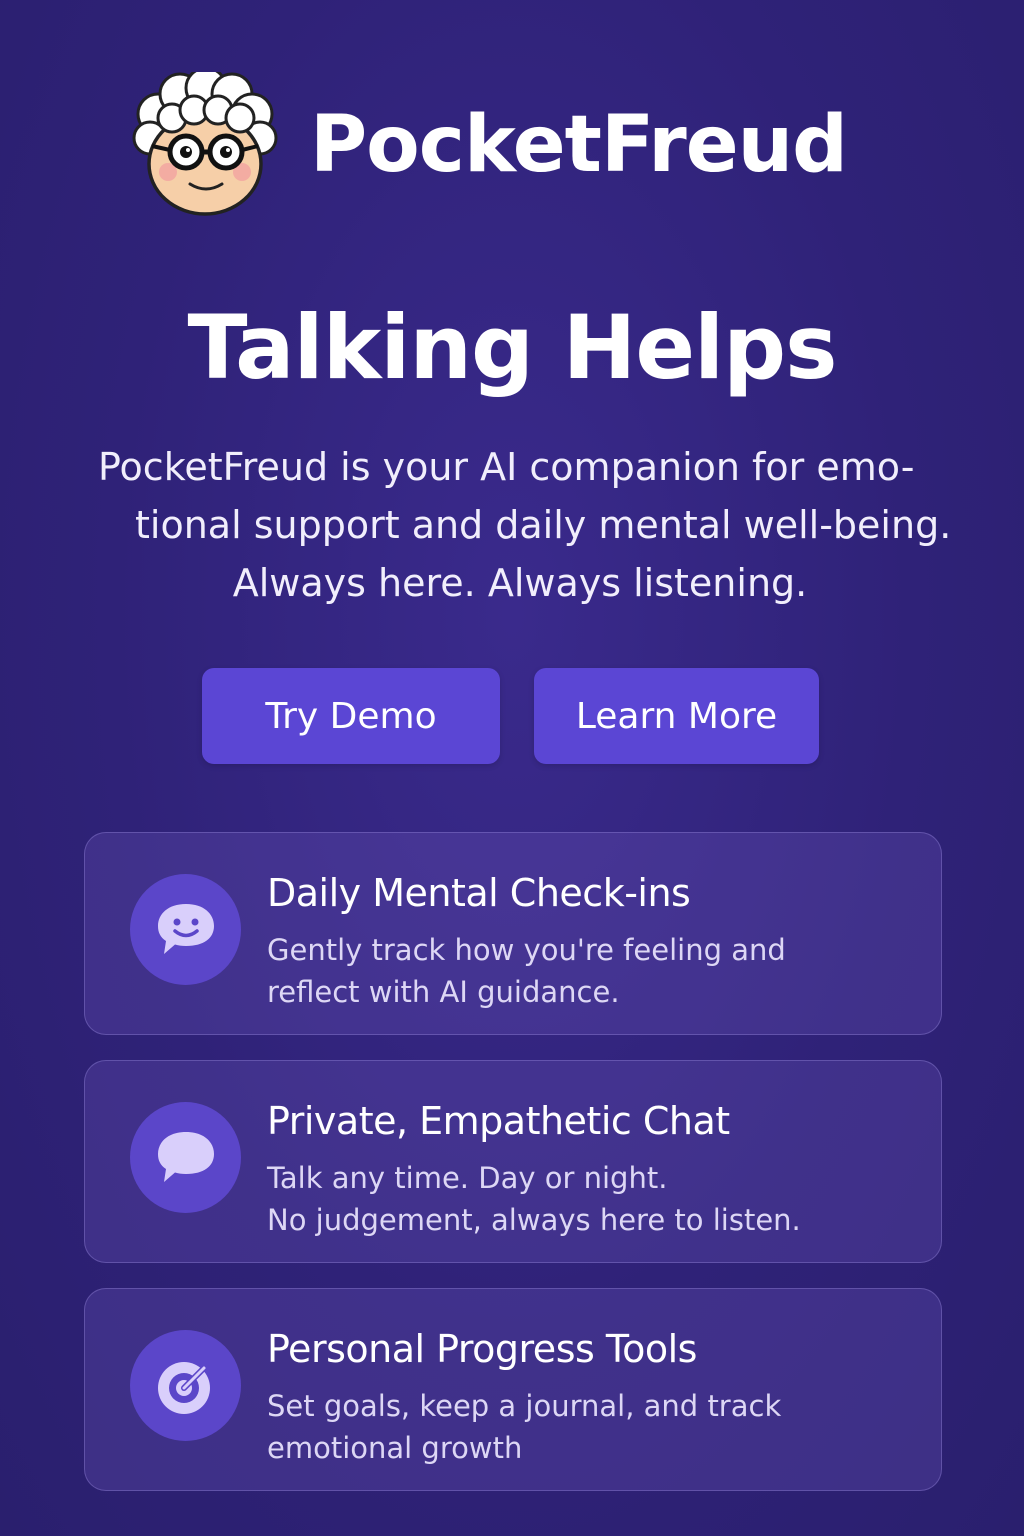 Image resolution: width=1024 pixels, height=1536 pixels. I want to click on hero-title: Talking Helps, so click(512, 347).